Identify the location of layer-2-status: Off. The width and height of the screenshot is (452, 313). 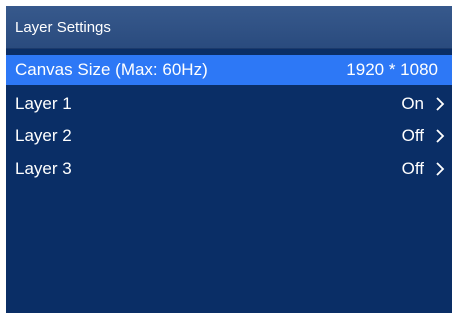
(412, 135).